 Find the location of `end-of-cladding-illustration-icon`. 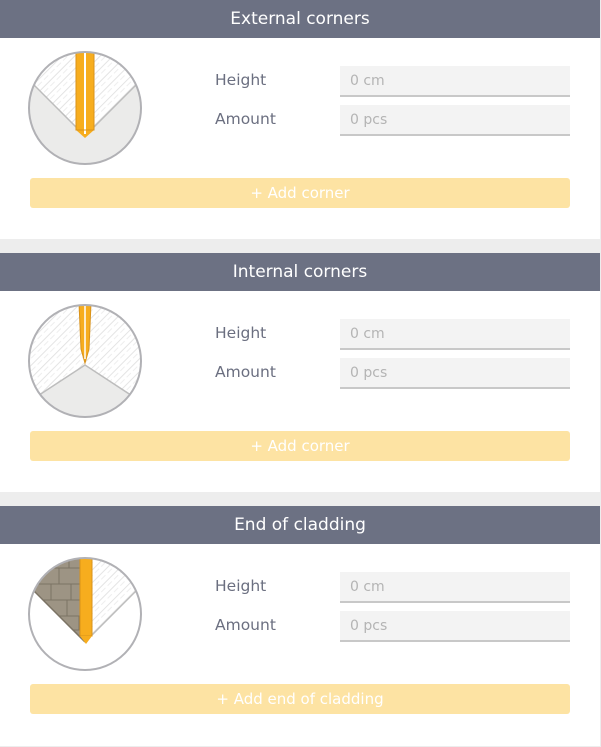

end-of-cladding-illustration-icon is located at coordinates (85, 614).